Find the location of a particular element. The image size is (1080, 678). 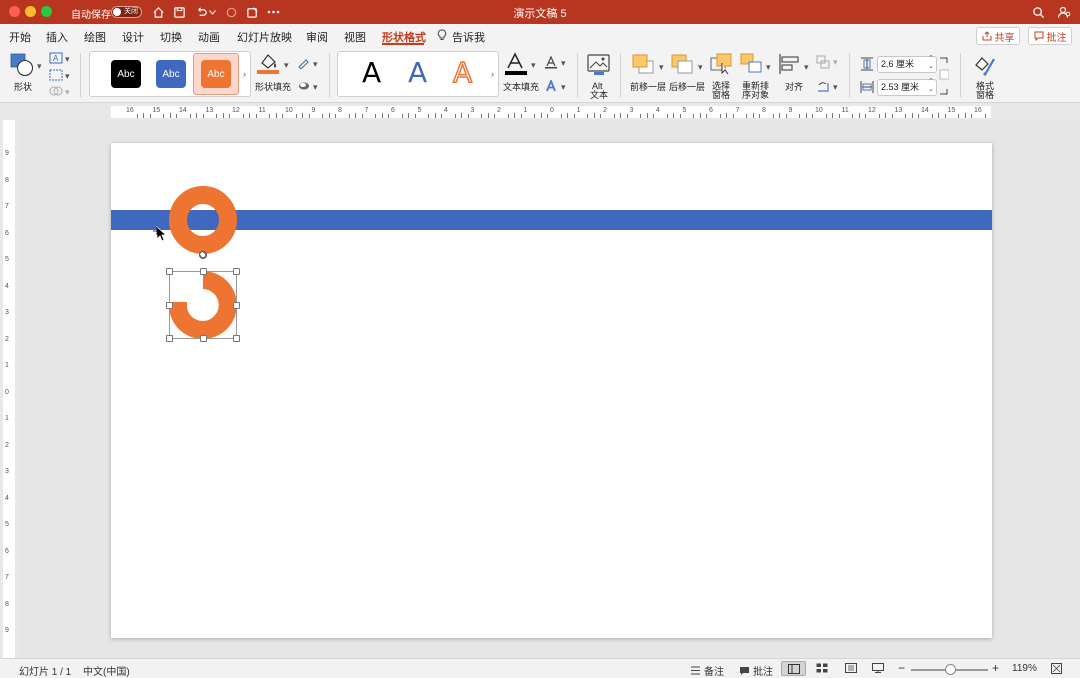

reorder-objects-icon is located at coordinates (752, 65).